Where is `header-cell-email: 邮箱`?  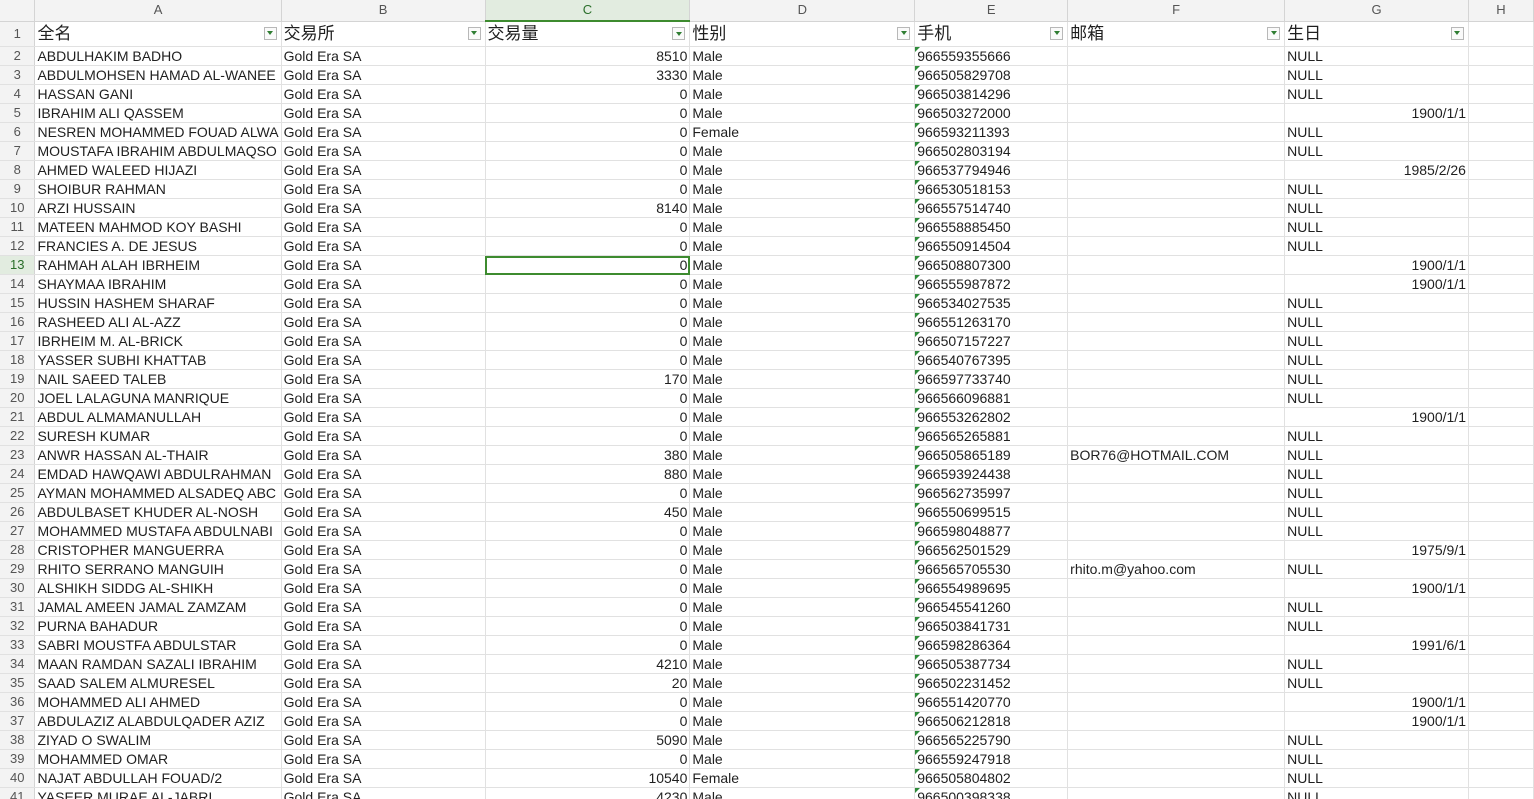 header-cell-email: 邮箱 is located at coordinates (1176, 34).